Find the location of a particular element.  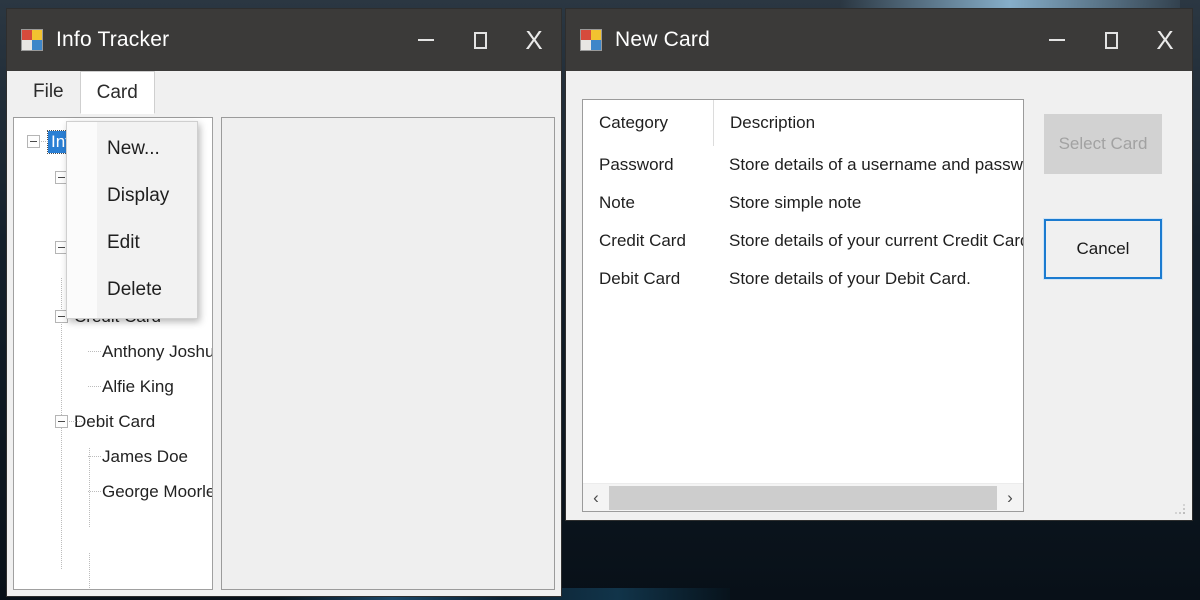

tree-node-label: Anthony Joshua is located at coordinates (157, 351).